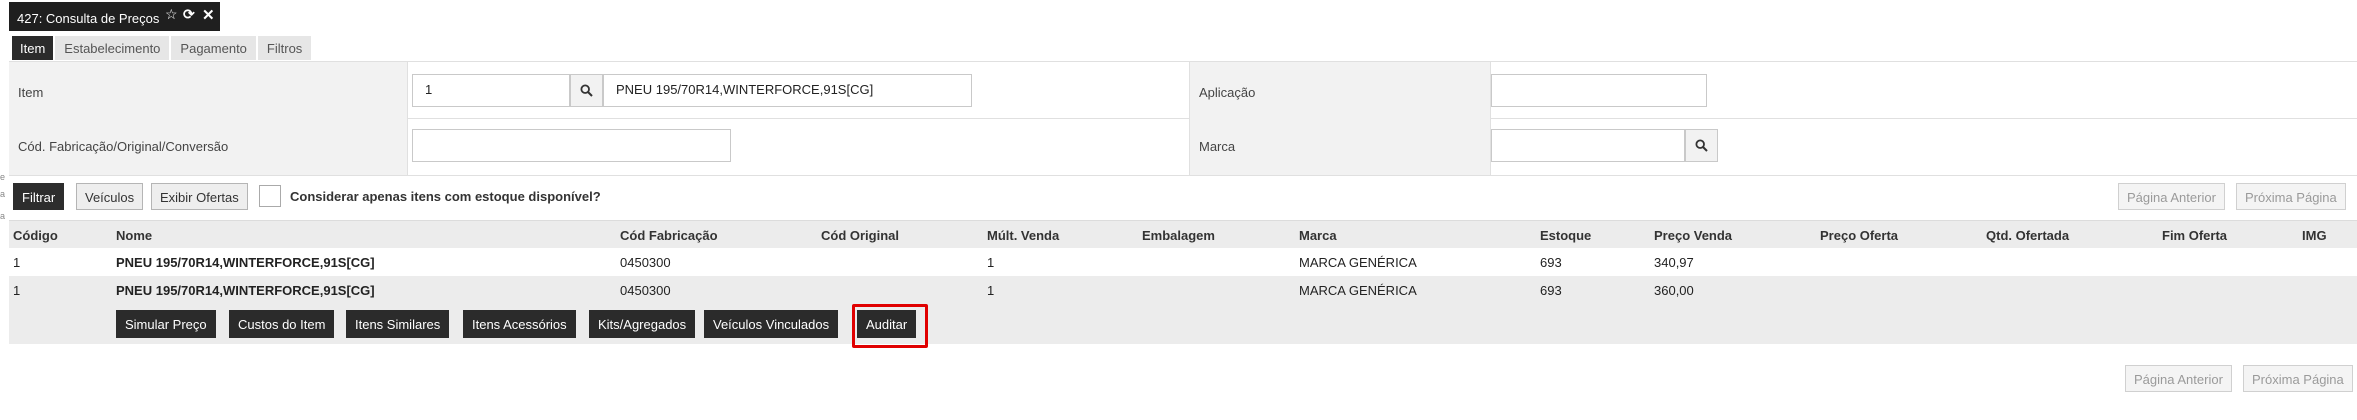 The width and height of the screenshot is (2357, 420). Describe the element at coordinates (110, 196) in the screenshot. I see `veiculos-button: Veículos` at that location.